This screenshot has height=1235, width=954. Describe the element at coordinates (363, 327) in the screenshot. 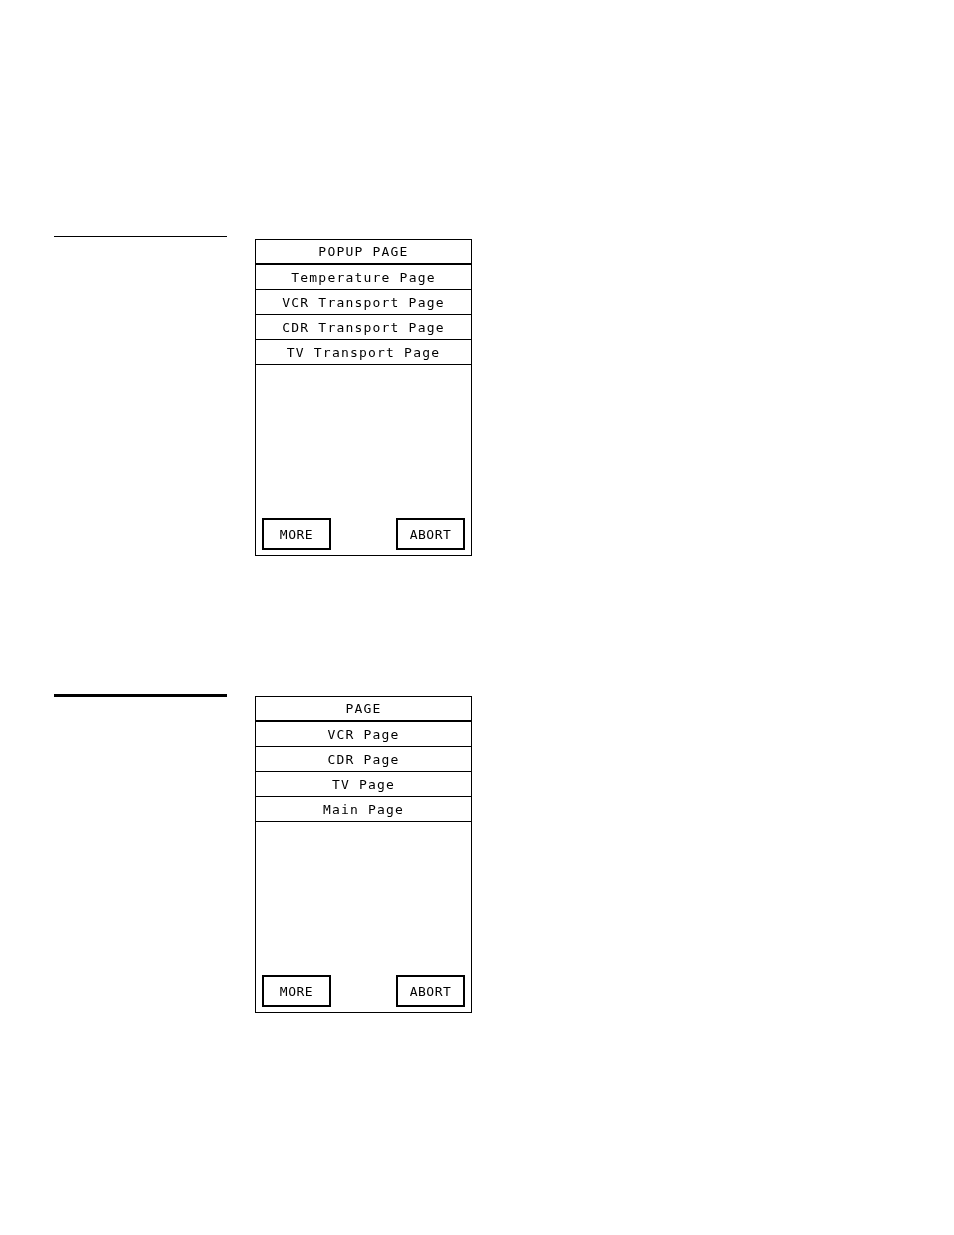

I see `menu-item: CDR Transport Page` at that location.